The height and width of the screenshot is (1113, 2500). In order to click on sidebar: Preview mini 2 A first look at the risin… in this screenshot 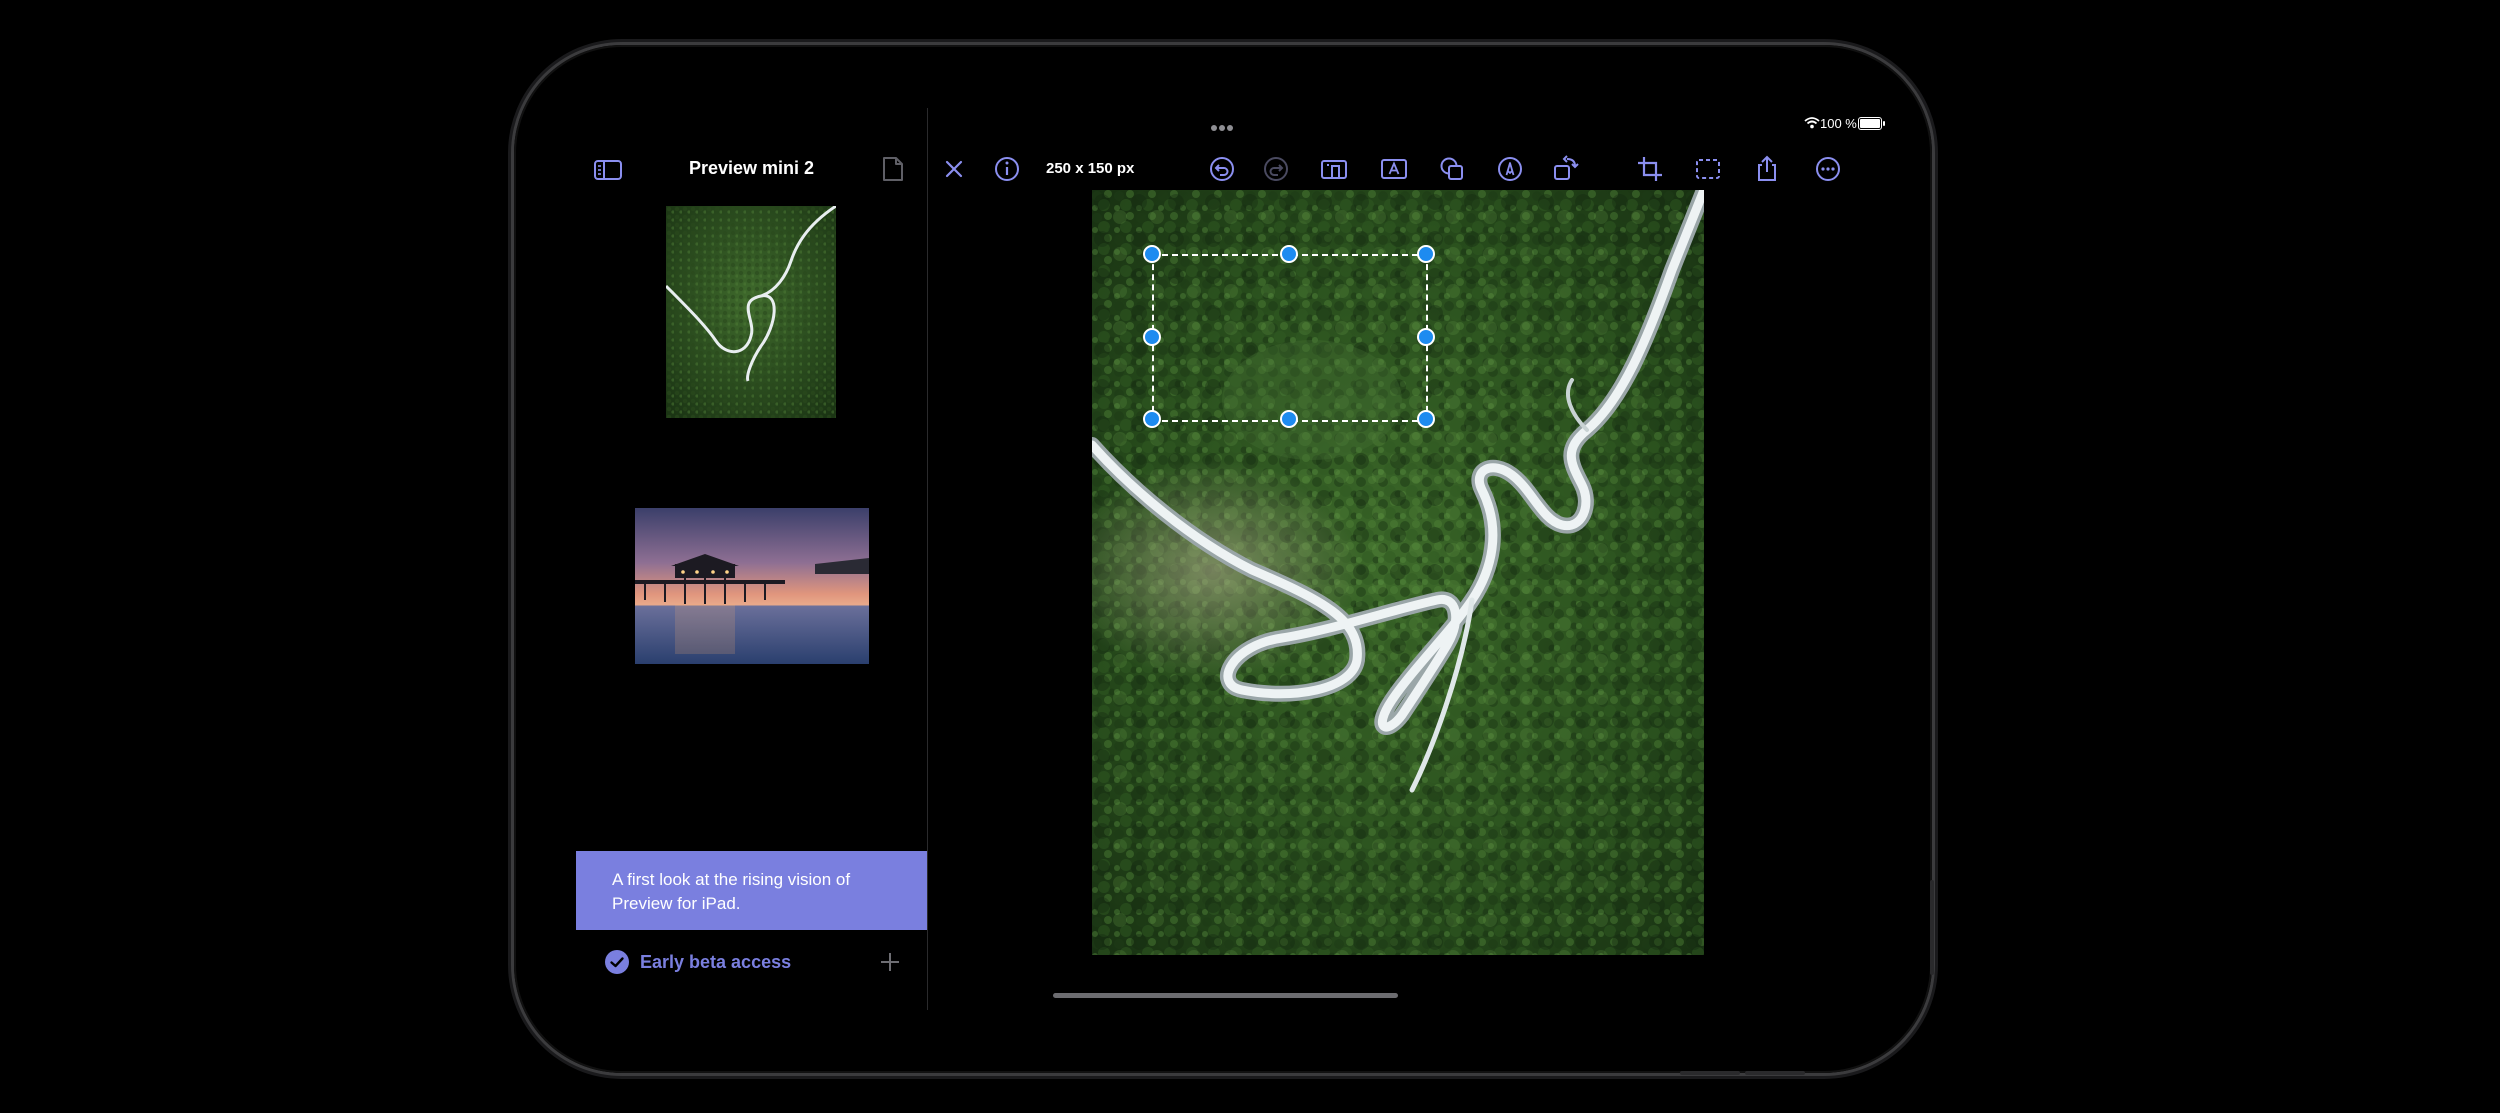, I will do `click(751, 559)`.